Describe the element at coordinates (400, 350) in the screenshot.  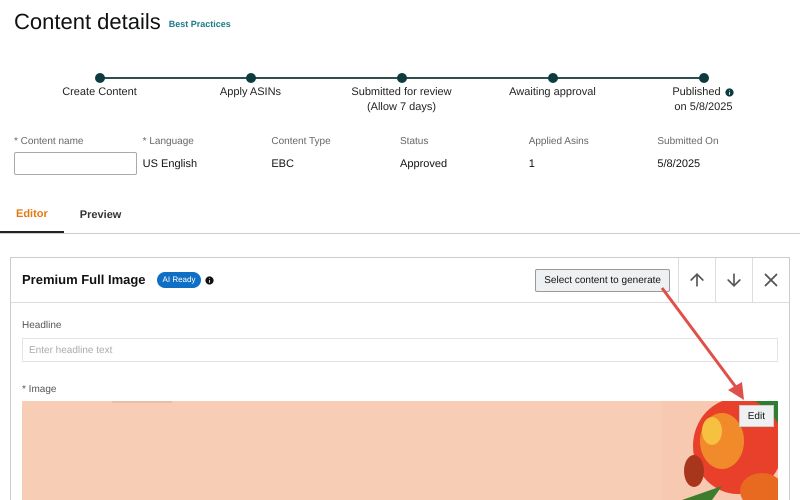
I see `headline-field: Enter headline text` at that location.